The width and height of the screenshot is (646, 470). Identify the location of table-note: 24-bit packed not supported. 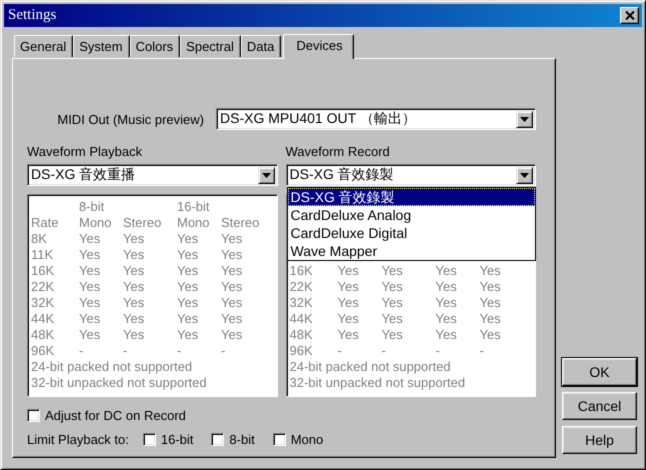
(112, 367).